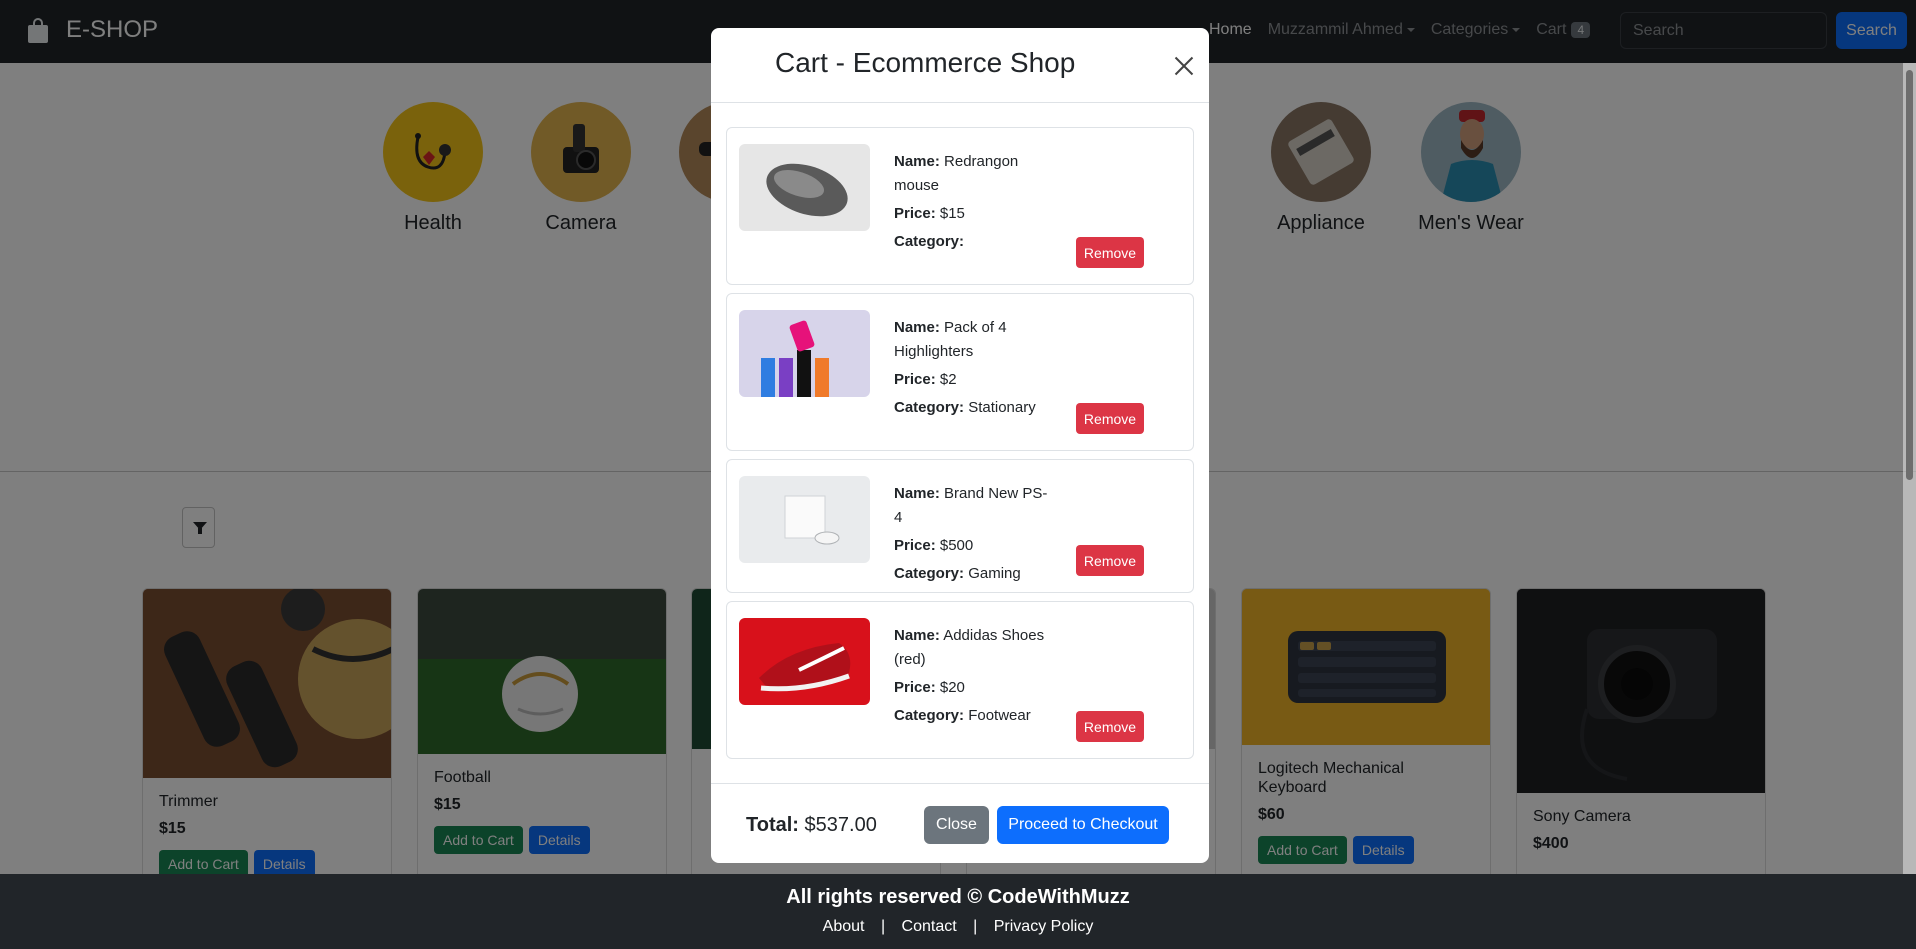  I want to click on checkout-button: Proceed to Checkout, so click(1083, 825).